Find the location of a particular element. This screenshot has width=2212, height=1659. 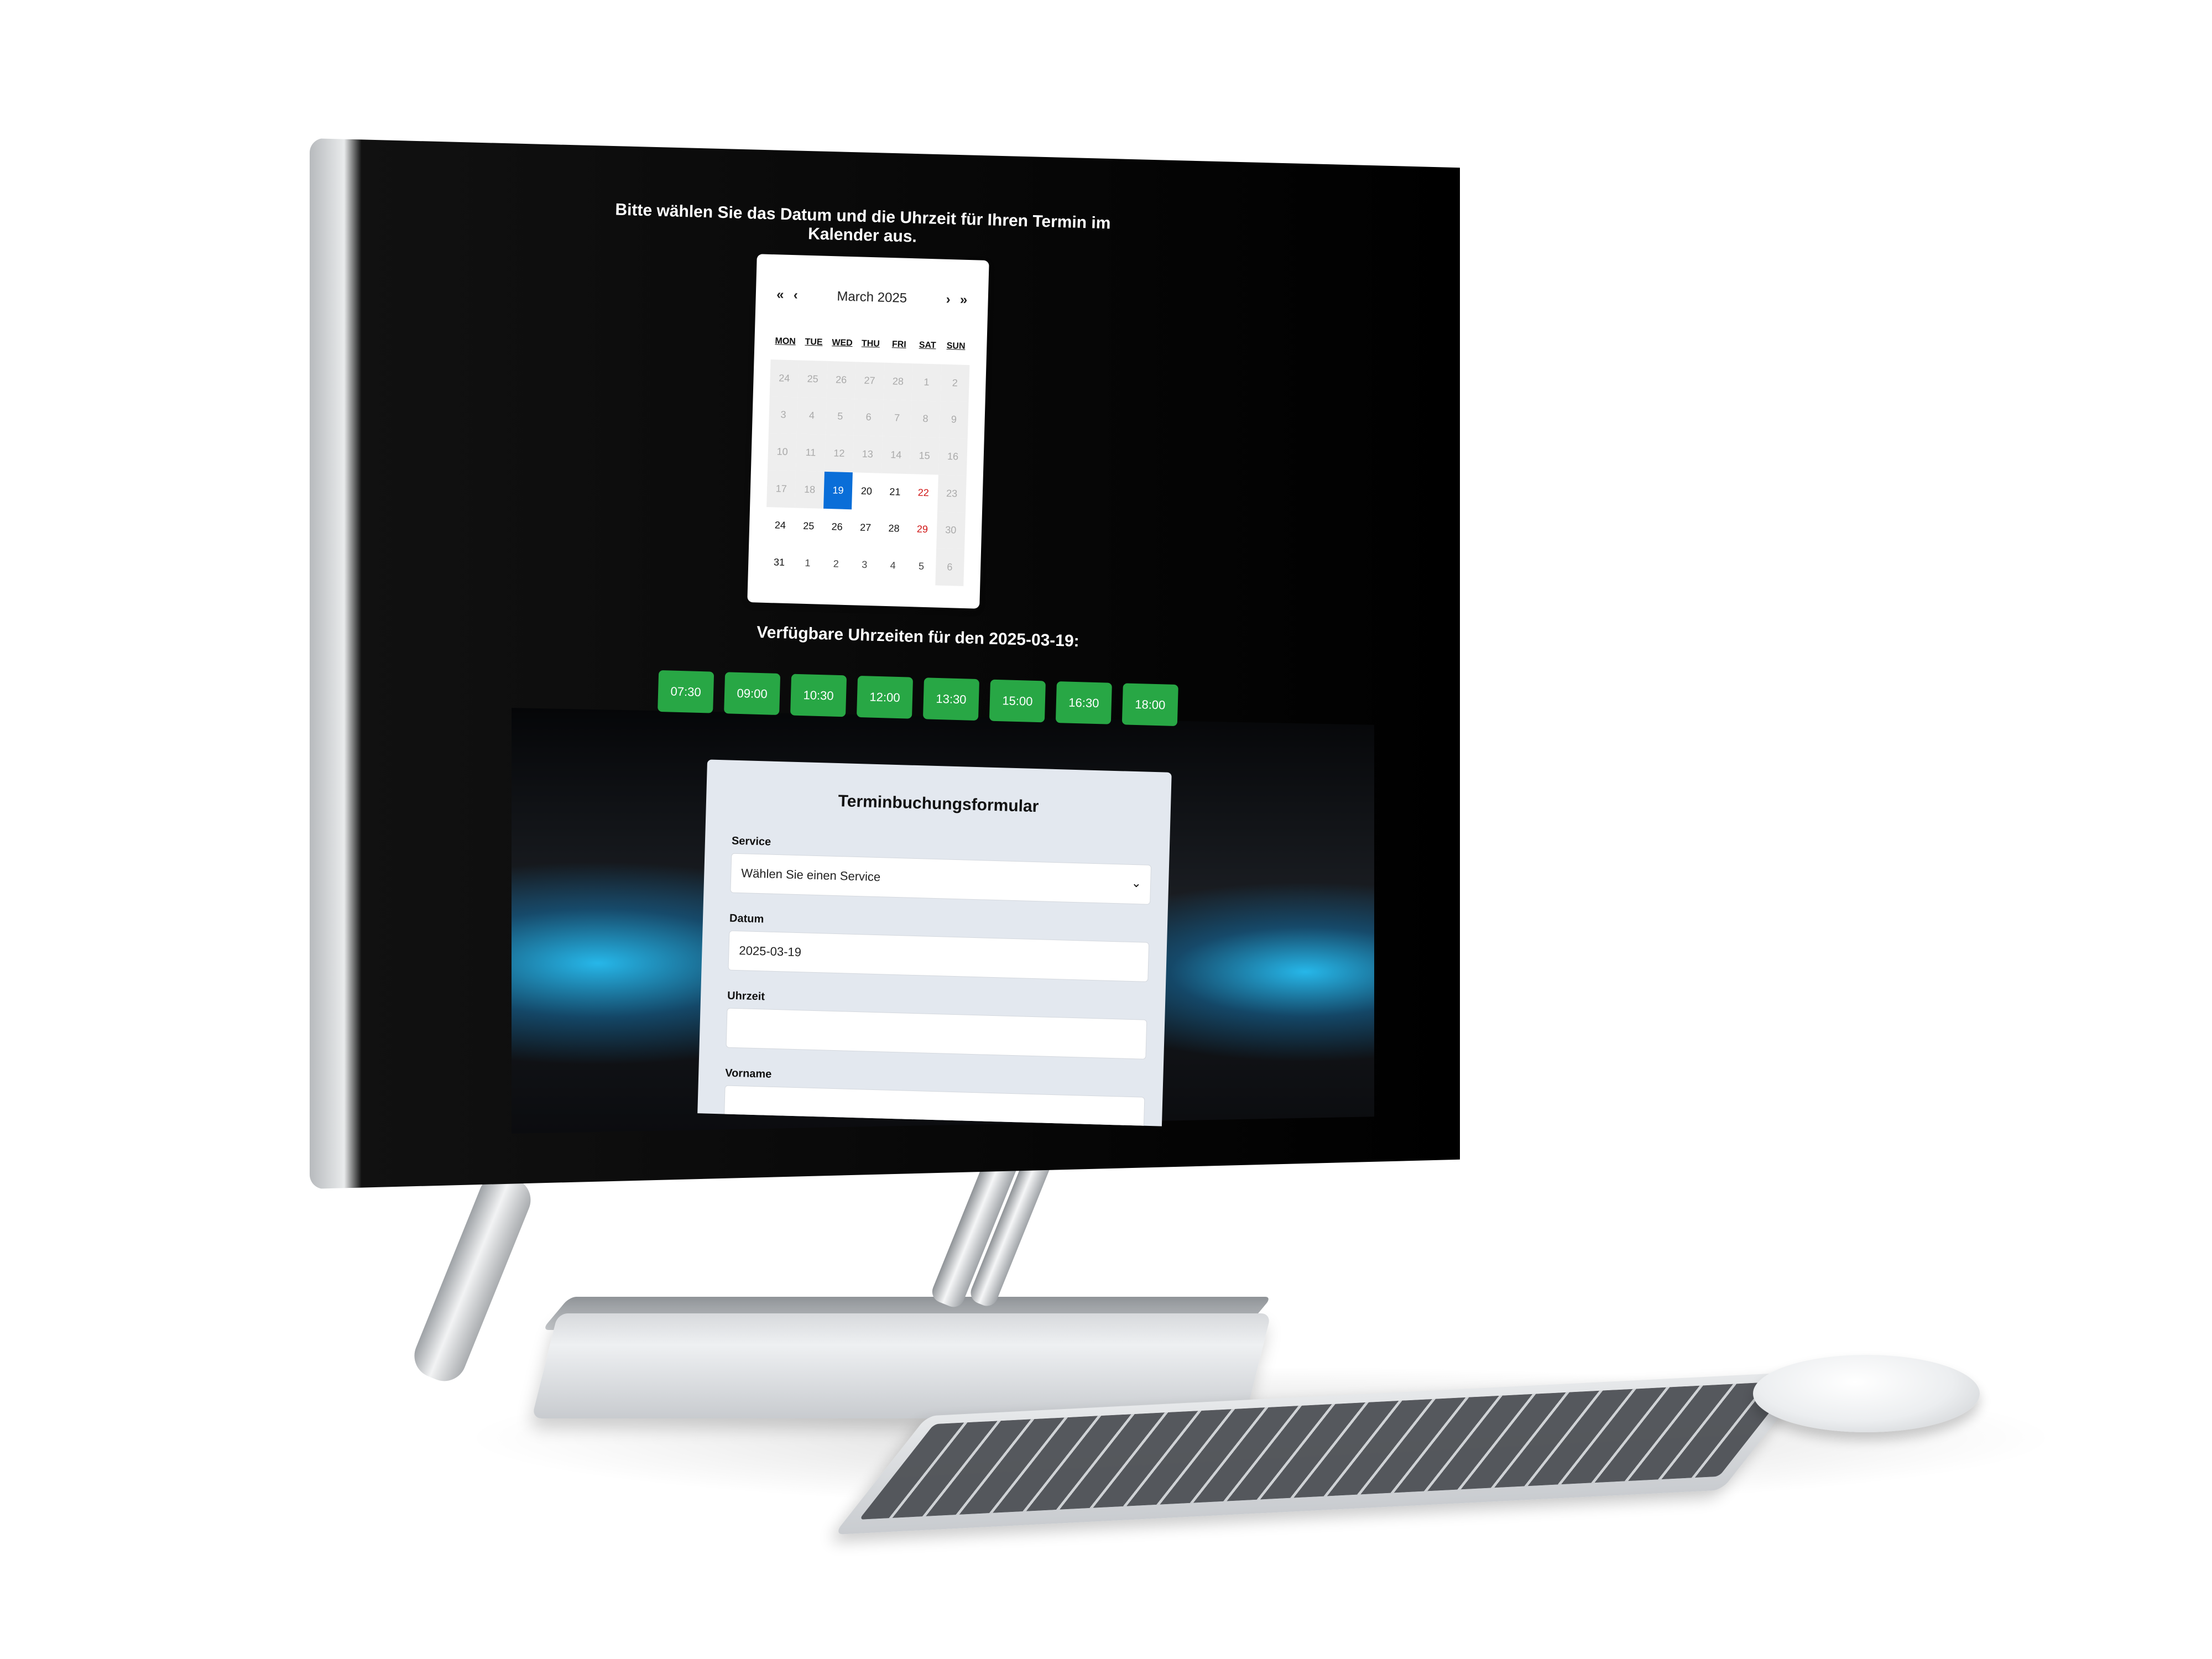

firstname-label: Vorname is located at coordinates (748, 1074).